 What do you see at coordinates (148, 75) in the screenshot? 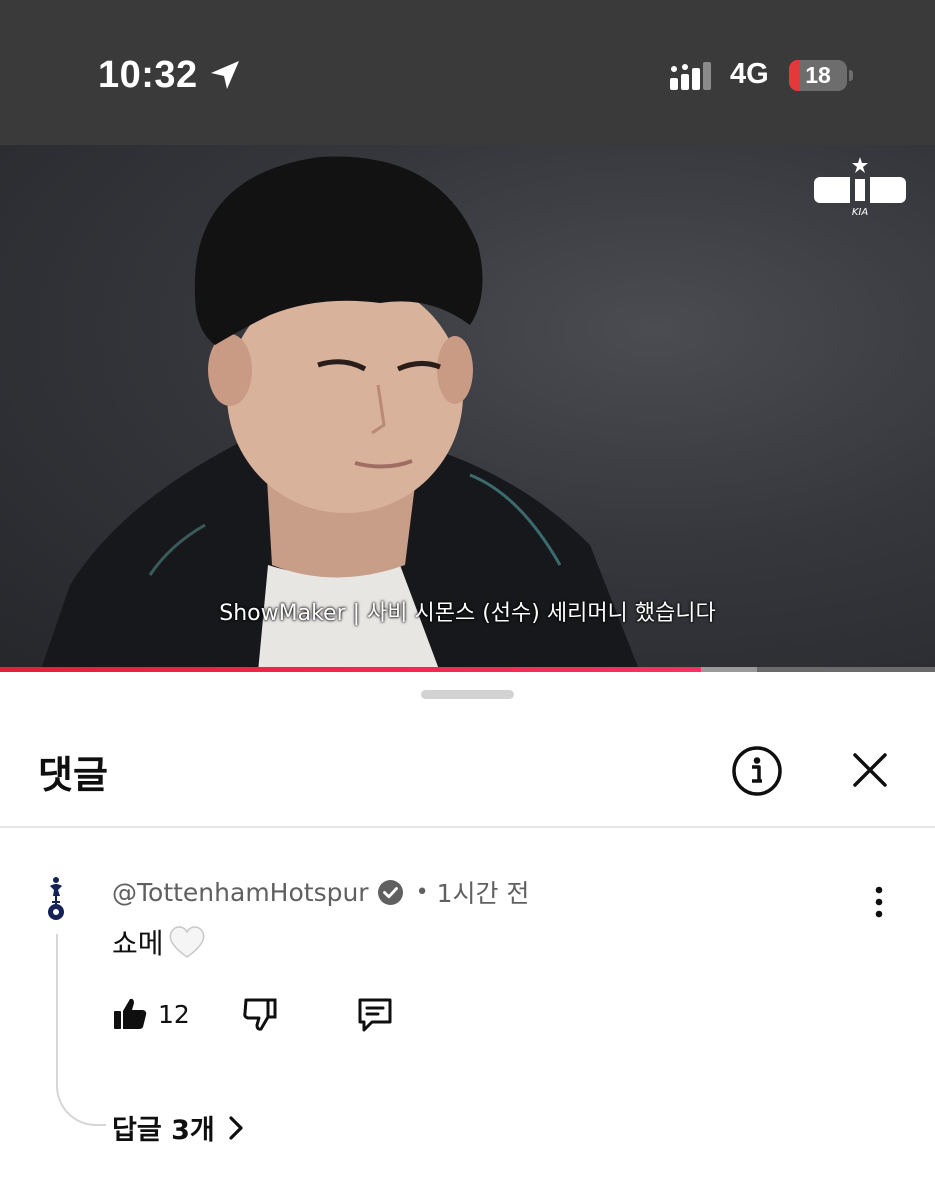
I see `status-time: 10:32` at bounding box center [148, 75].